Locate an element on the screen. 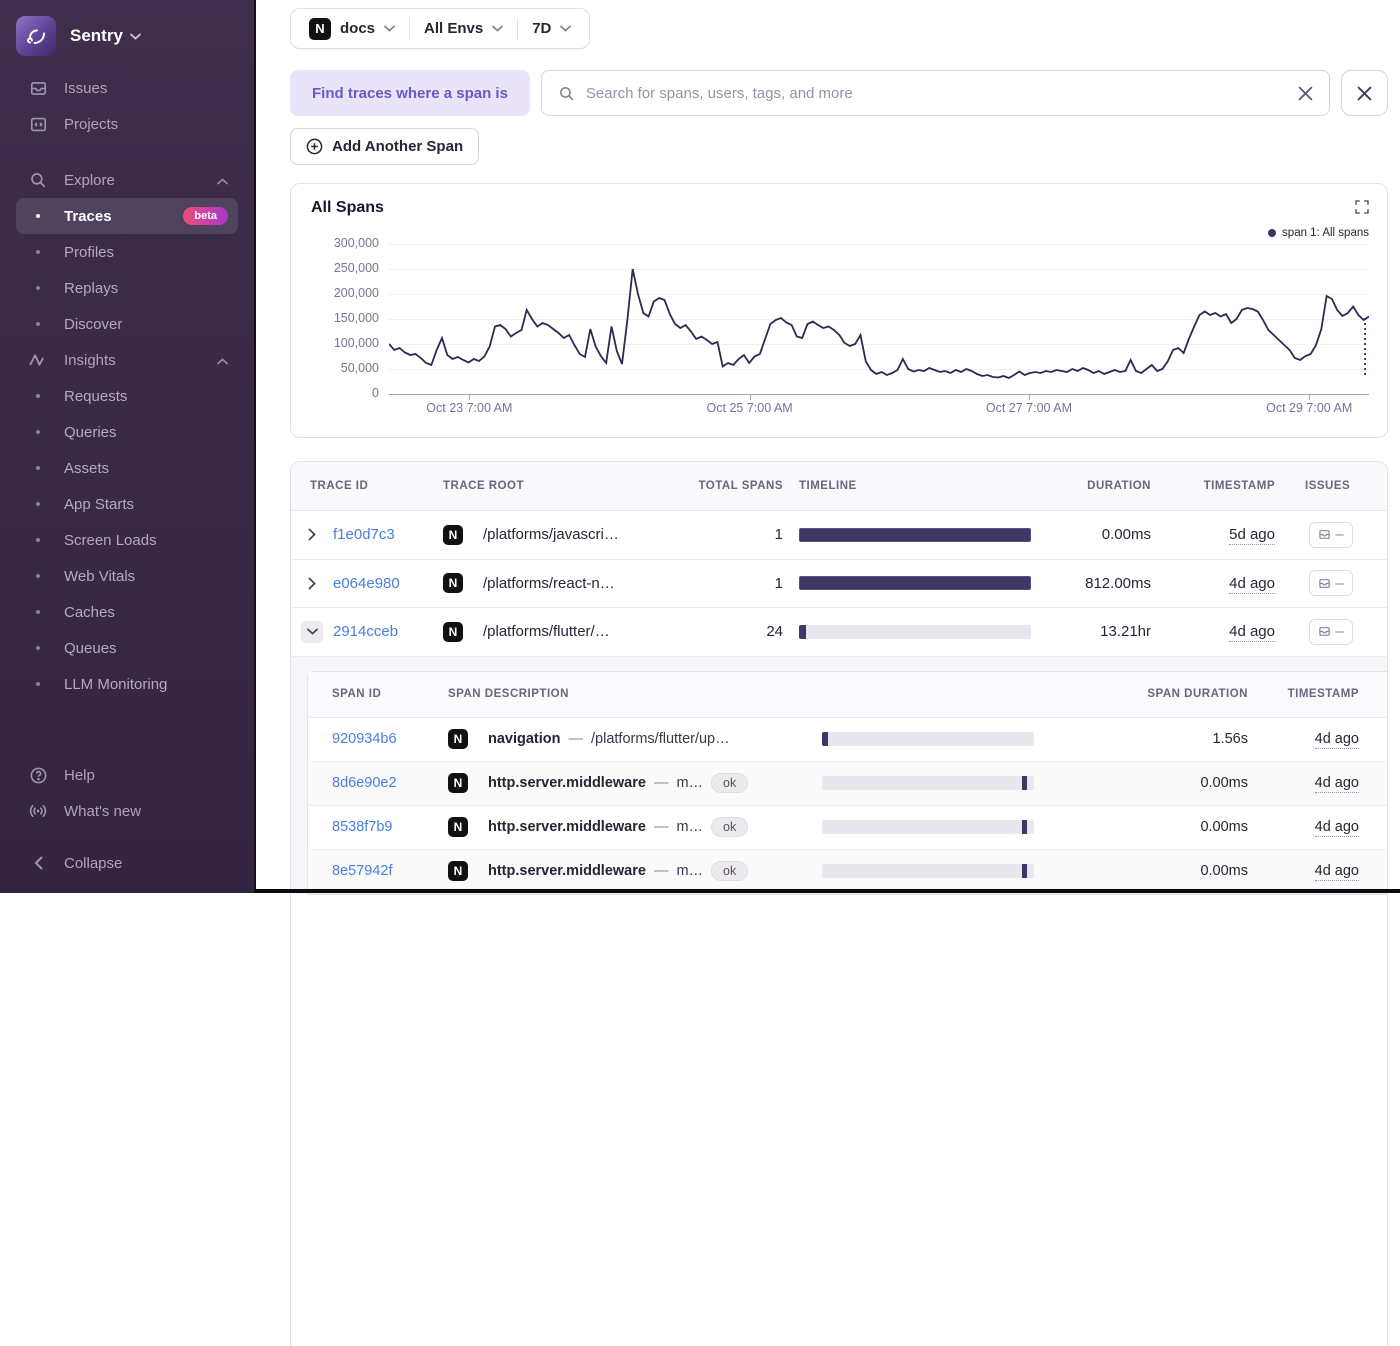 This screenshot has height=1346, width=1400. span-id-link: 920934b6 is located at coordinates (364, 739).